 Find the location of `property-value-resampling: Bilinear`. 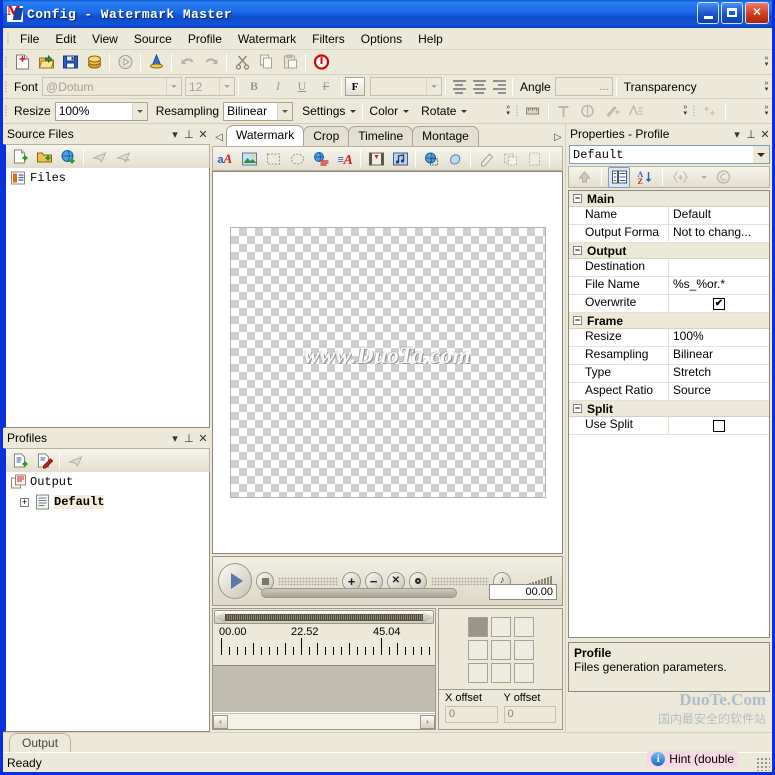

property-value-resampling: Bilinear is located at coordinates (719, 355).